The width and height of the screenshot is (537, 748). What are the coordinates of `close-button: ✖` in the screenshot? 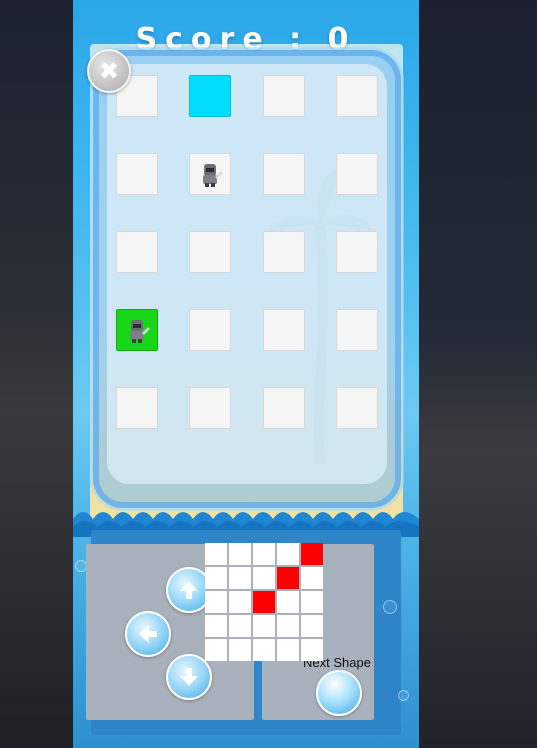 It's located at (109, 71).